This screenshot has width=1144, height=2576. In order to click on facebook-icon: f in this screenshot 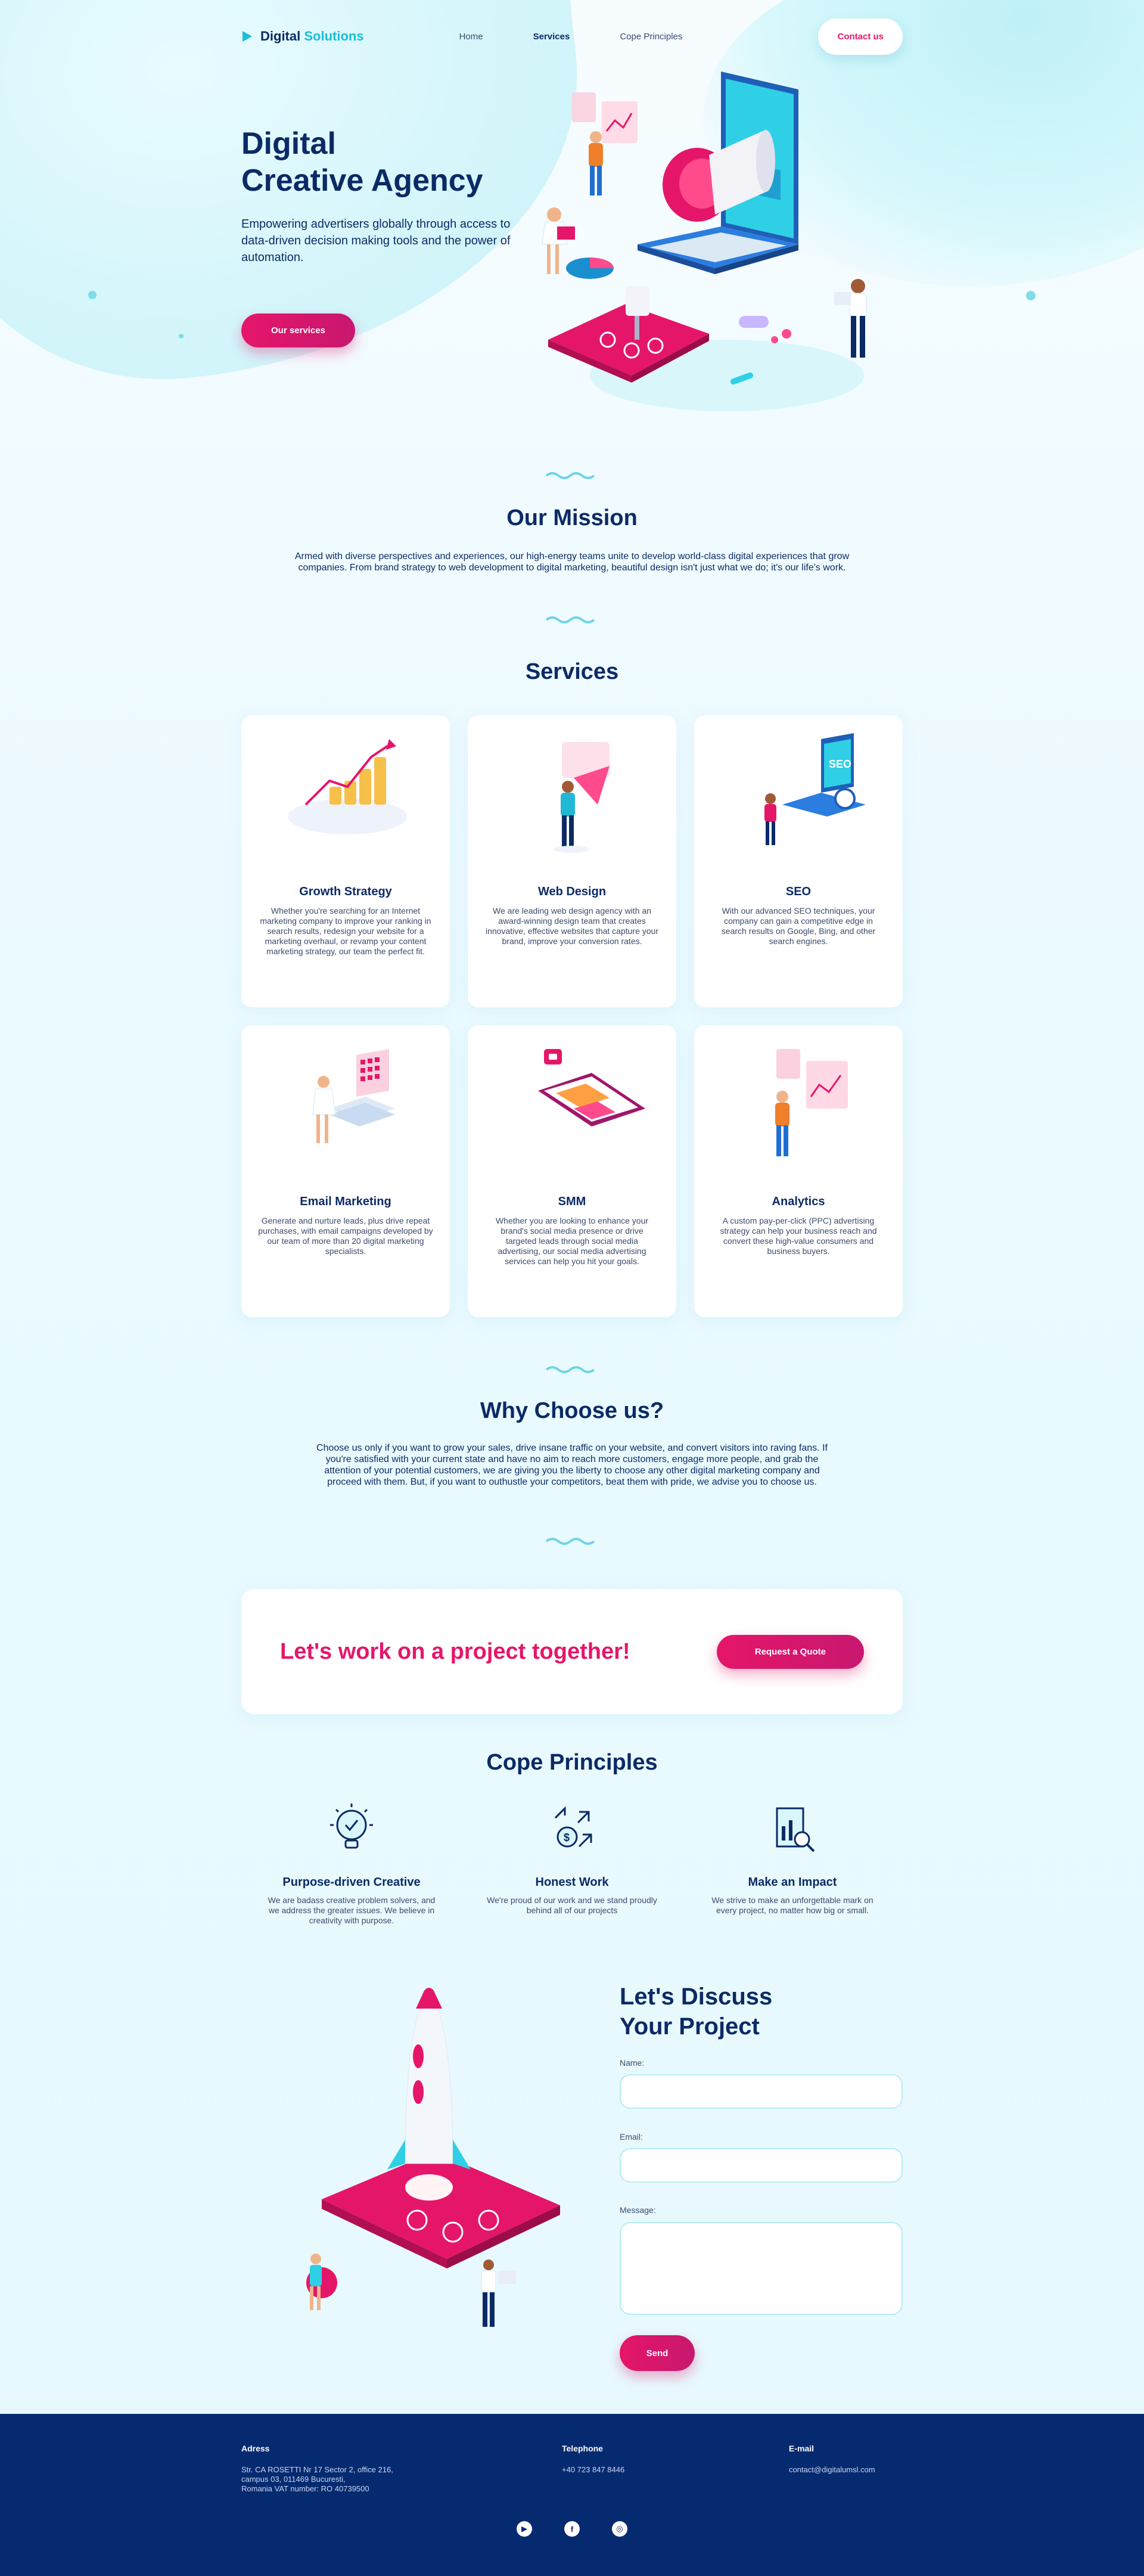, I will do `click(572, 2529)`.